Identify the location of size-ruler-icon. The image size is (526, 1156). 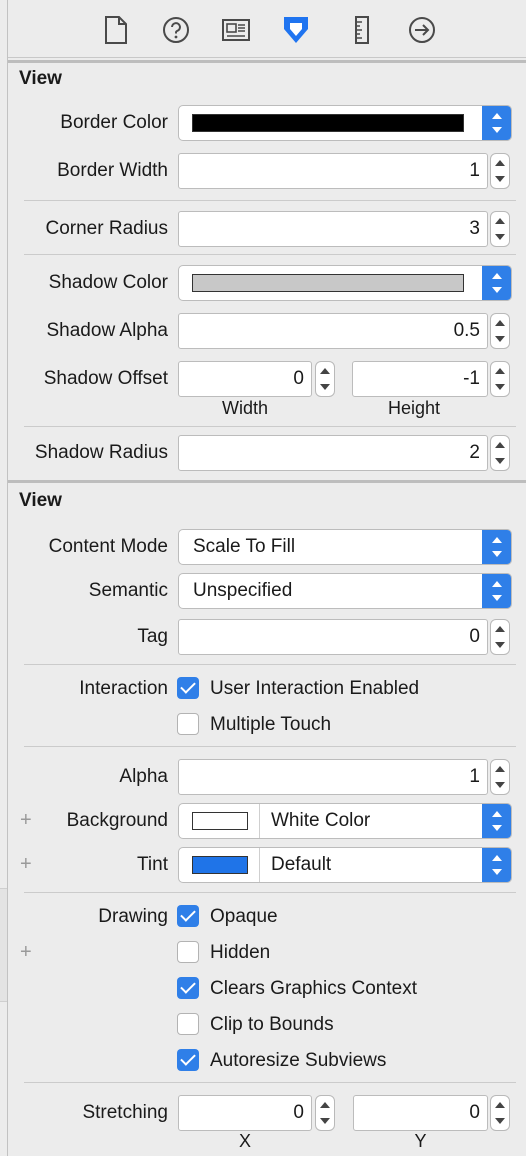
(362, 30).